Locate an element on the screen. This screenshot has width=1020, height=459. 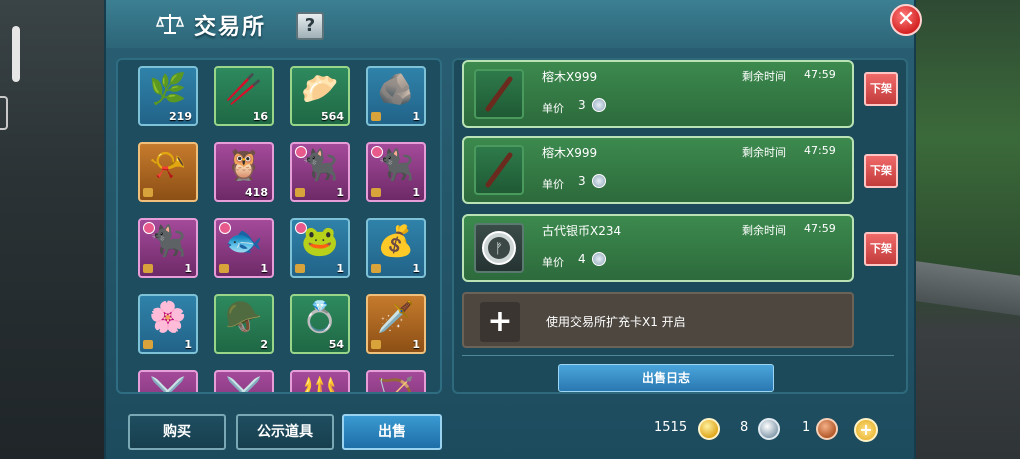
price-value: 4 is located at coordinates (582, 259).